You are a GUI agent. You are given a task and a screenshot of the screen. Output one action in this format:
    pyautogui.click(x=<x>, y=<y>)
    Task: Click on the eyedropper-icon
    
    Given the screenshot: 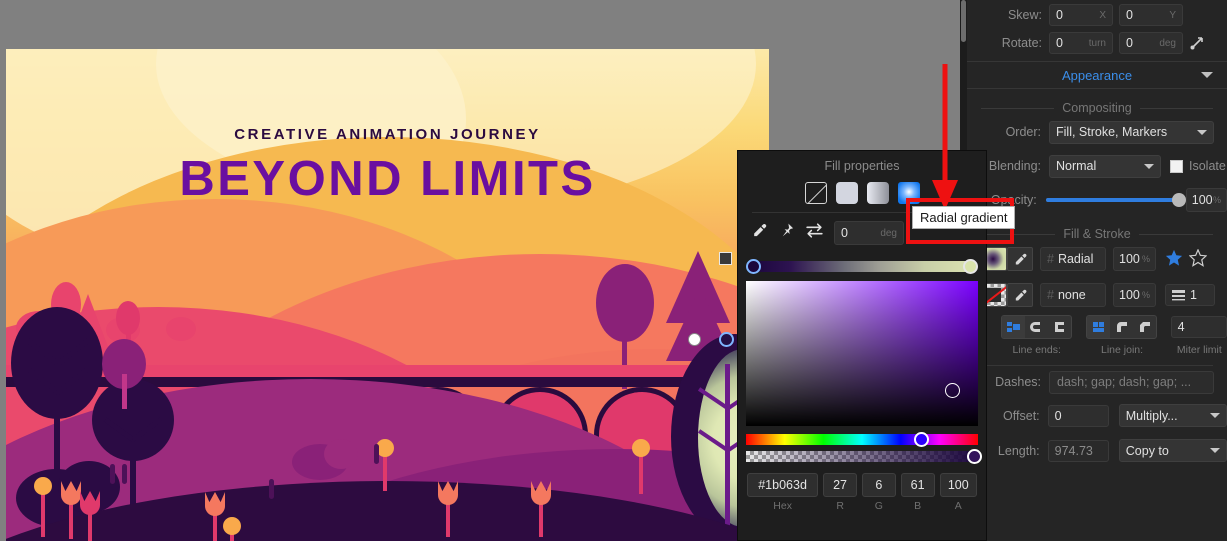 What is the action you would take?
    pyautogui.click(x=759, y=233)
    